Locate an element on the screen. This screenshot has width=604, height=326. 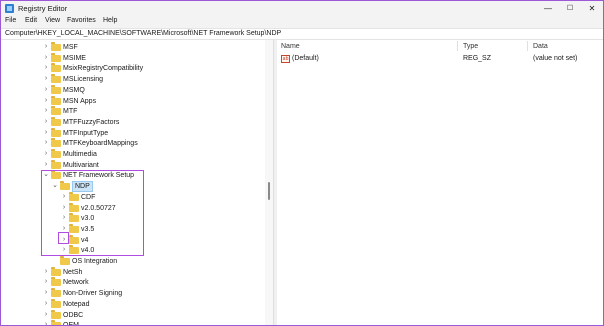
column-header-type: Type is located at coordinates (470, 46).